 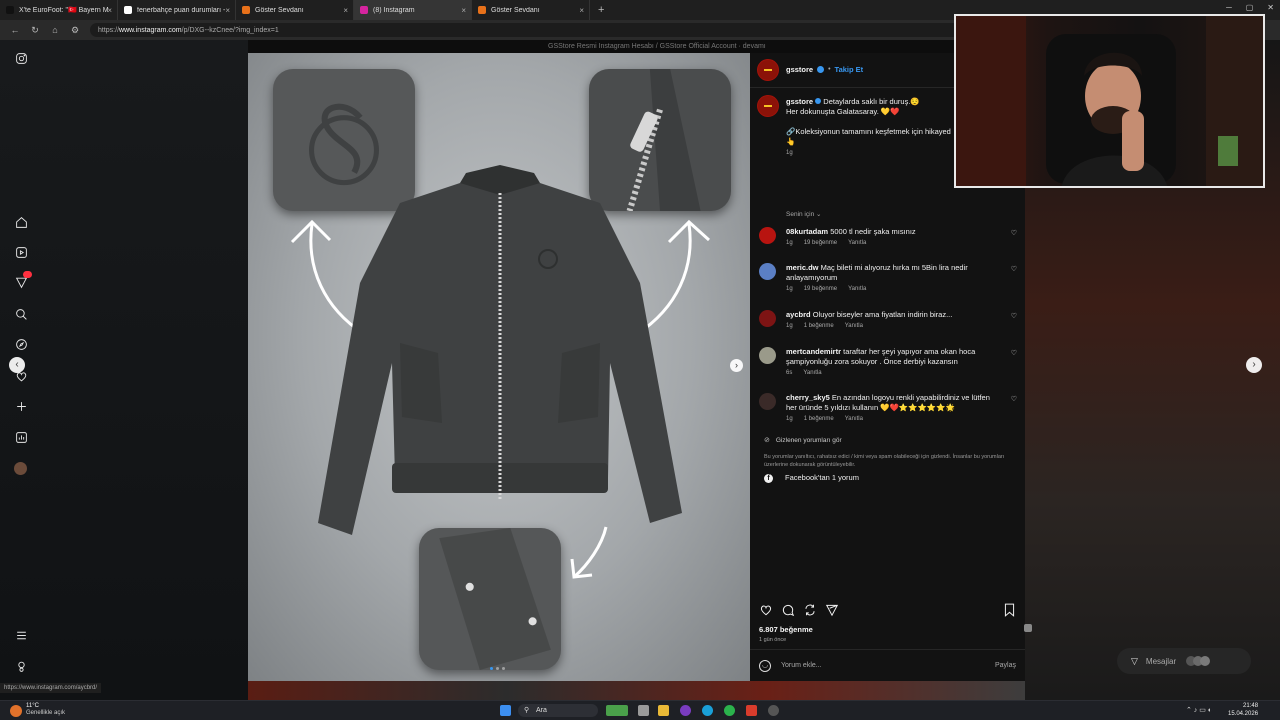 I want to click on post-username: gsstore, so click(x=799, y=69).